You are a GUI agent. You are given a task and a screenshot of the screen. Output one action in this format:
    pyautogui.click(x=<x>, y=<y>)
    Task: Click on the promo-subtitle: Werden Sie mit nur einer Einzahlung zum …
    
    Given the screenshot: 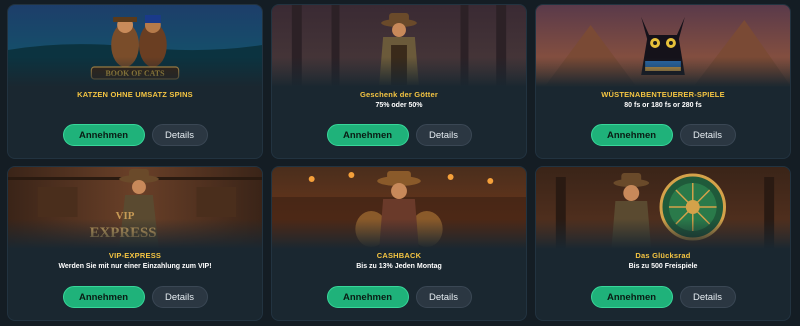 What is the action you would take?
    pyautogui.click(x=135, y=266)
    